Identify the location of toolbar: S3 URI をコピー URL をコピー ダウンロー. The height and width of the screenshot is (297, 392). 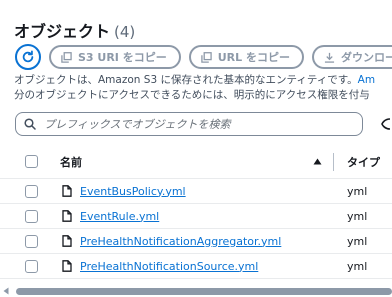
(203, 57).